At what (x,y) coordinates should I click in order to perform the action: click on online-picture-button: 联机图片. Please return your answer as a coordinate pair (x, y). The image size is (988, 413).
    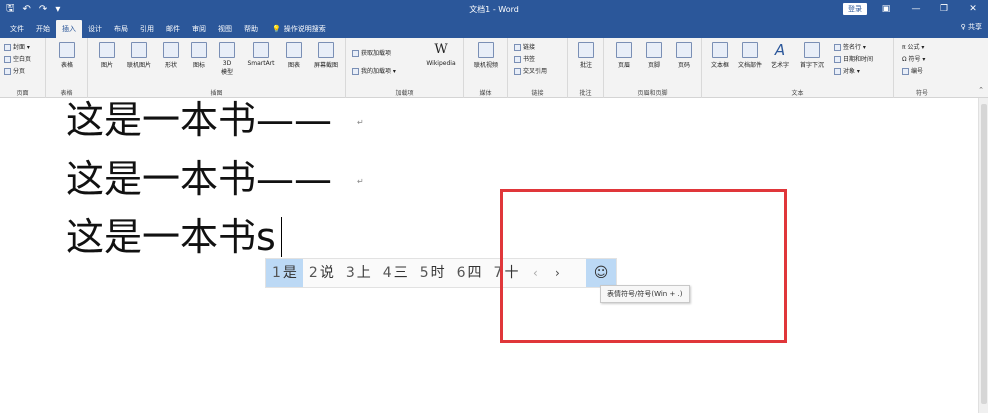
    Looking at the image, I should click on (139, 55).